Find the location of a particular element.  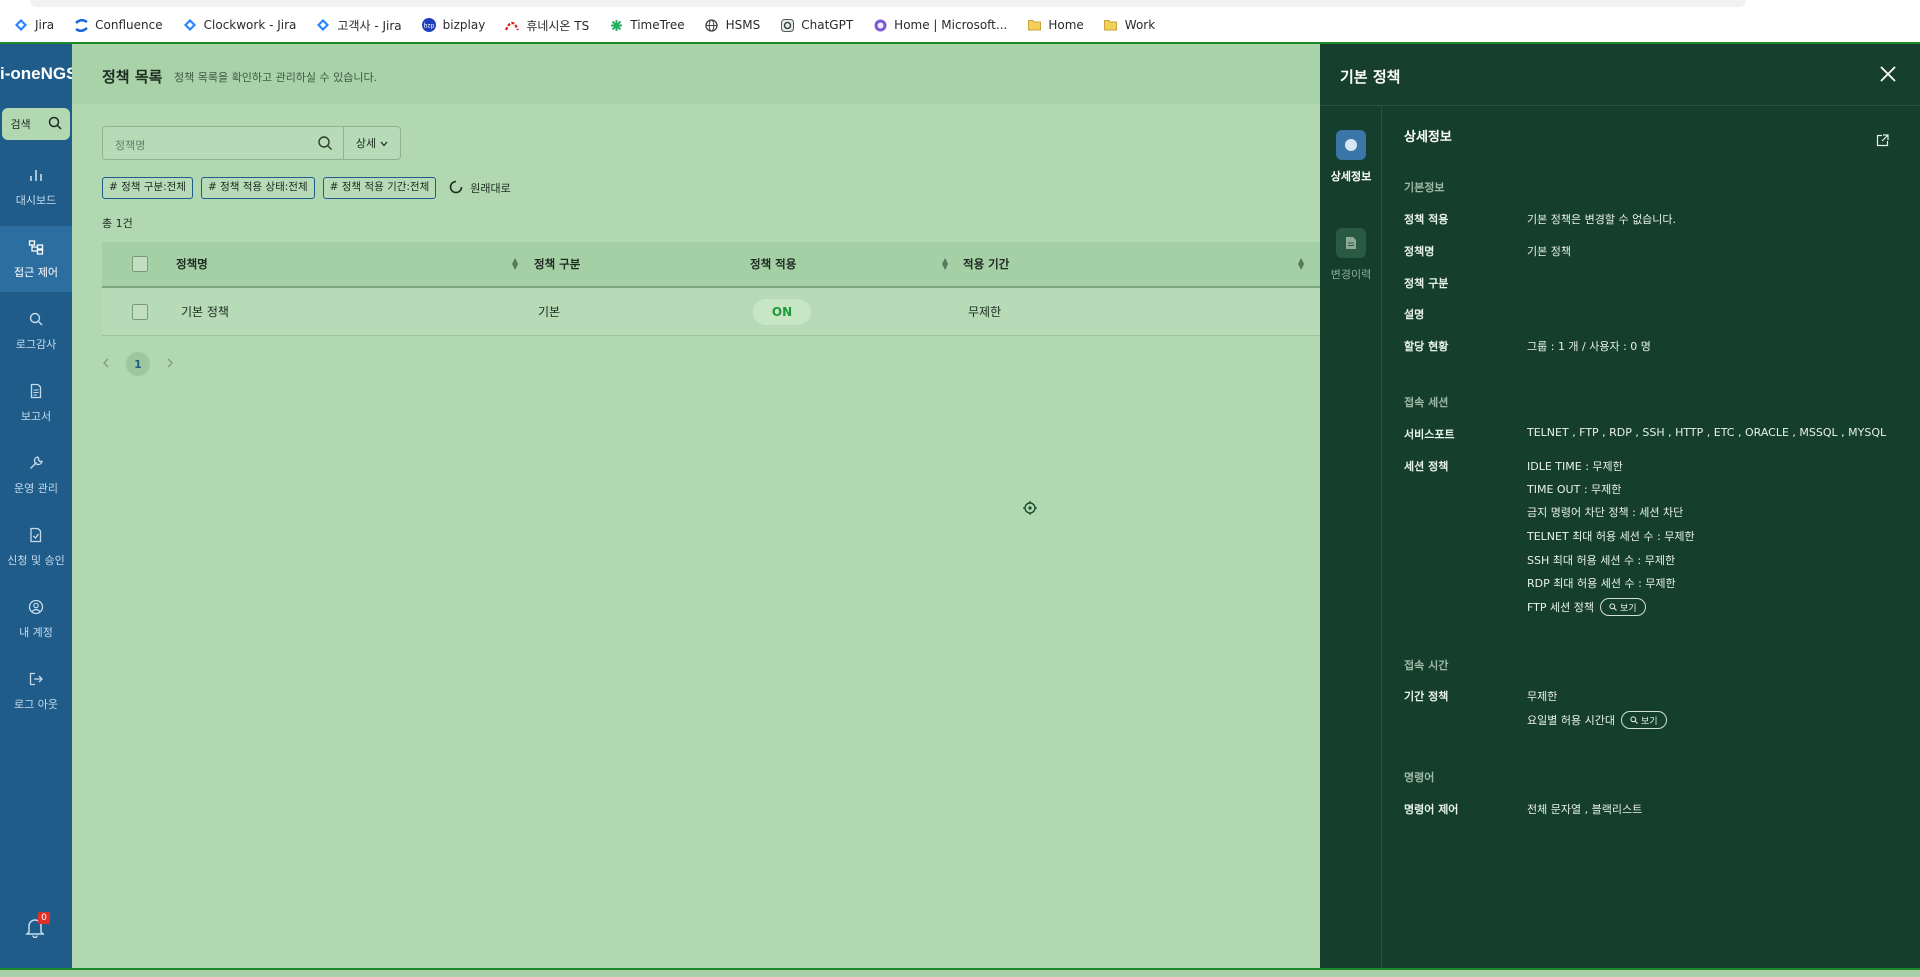

svg-text: bzp is located at coordinates (428, 26).